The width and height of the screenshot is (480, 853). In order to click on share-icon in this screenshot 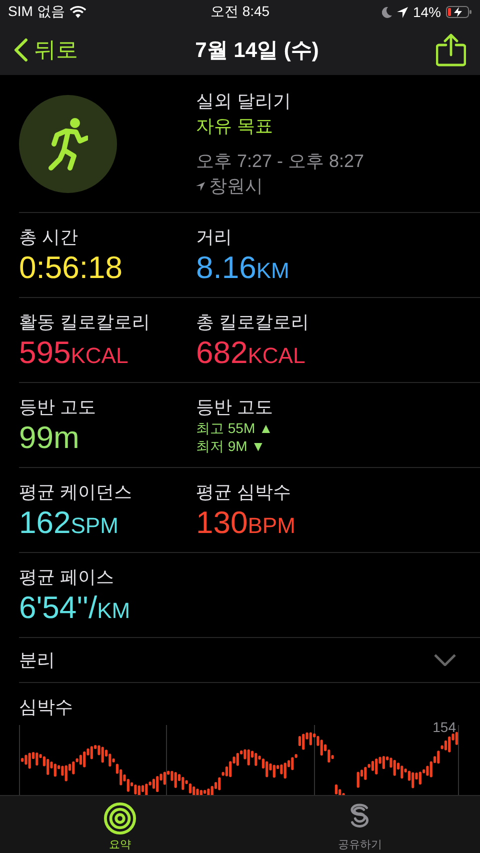, I will do `click(451, 49)`.